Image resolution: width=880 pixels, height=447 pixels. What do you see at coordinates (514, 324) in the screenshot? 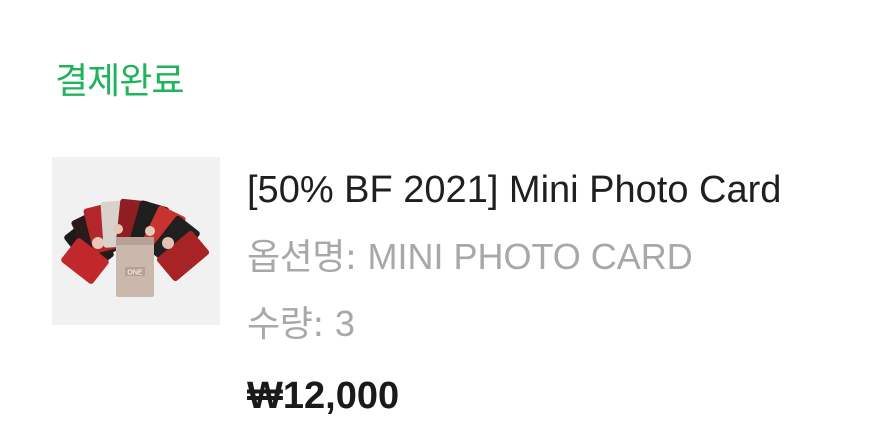
I see `quantity-row: 수량: 3` at bounding box center [514, 324].